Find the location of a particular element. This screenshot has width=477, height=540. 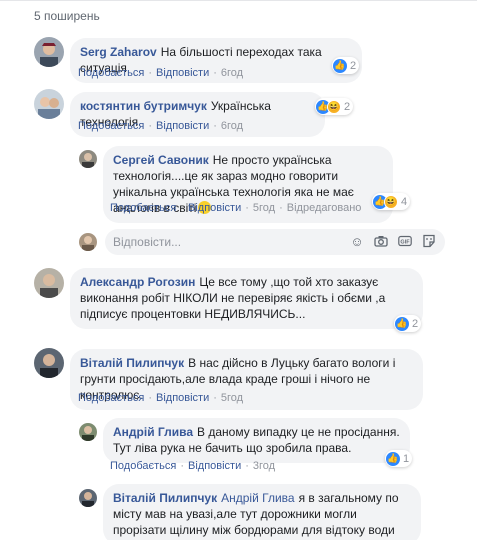

comment-actions: Подобається · Відповісти · 5год is located at coordinates (161, 398).